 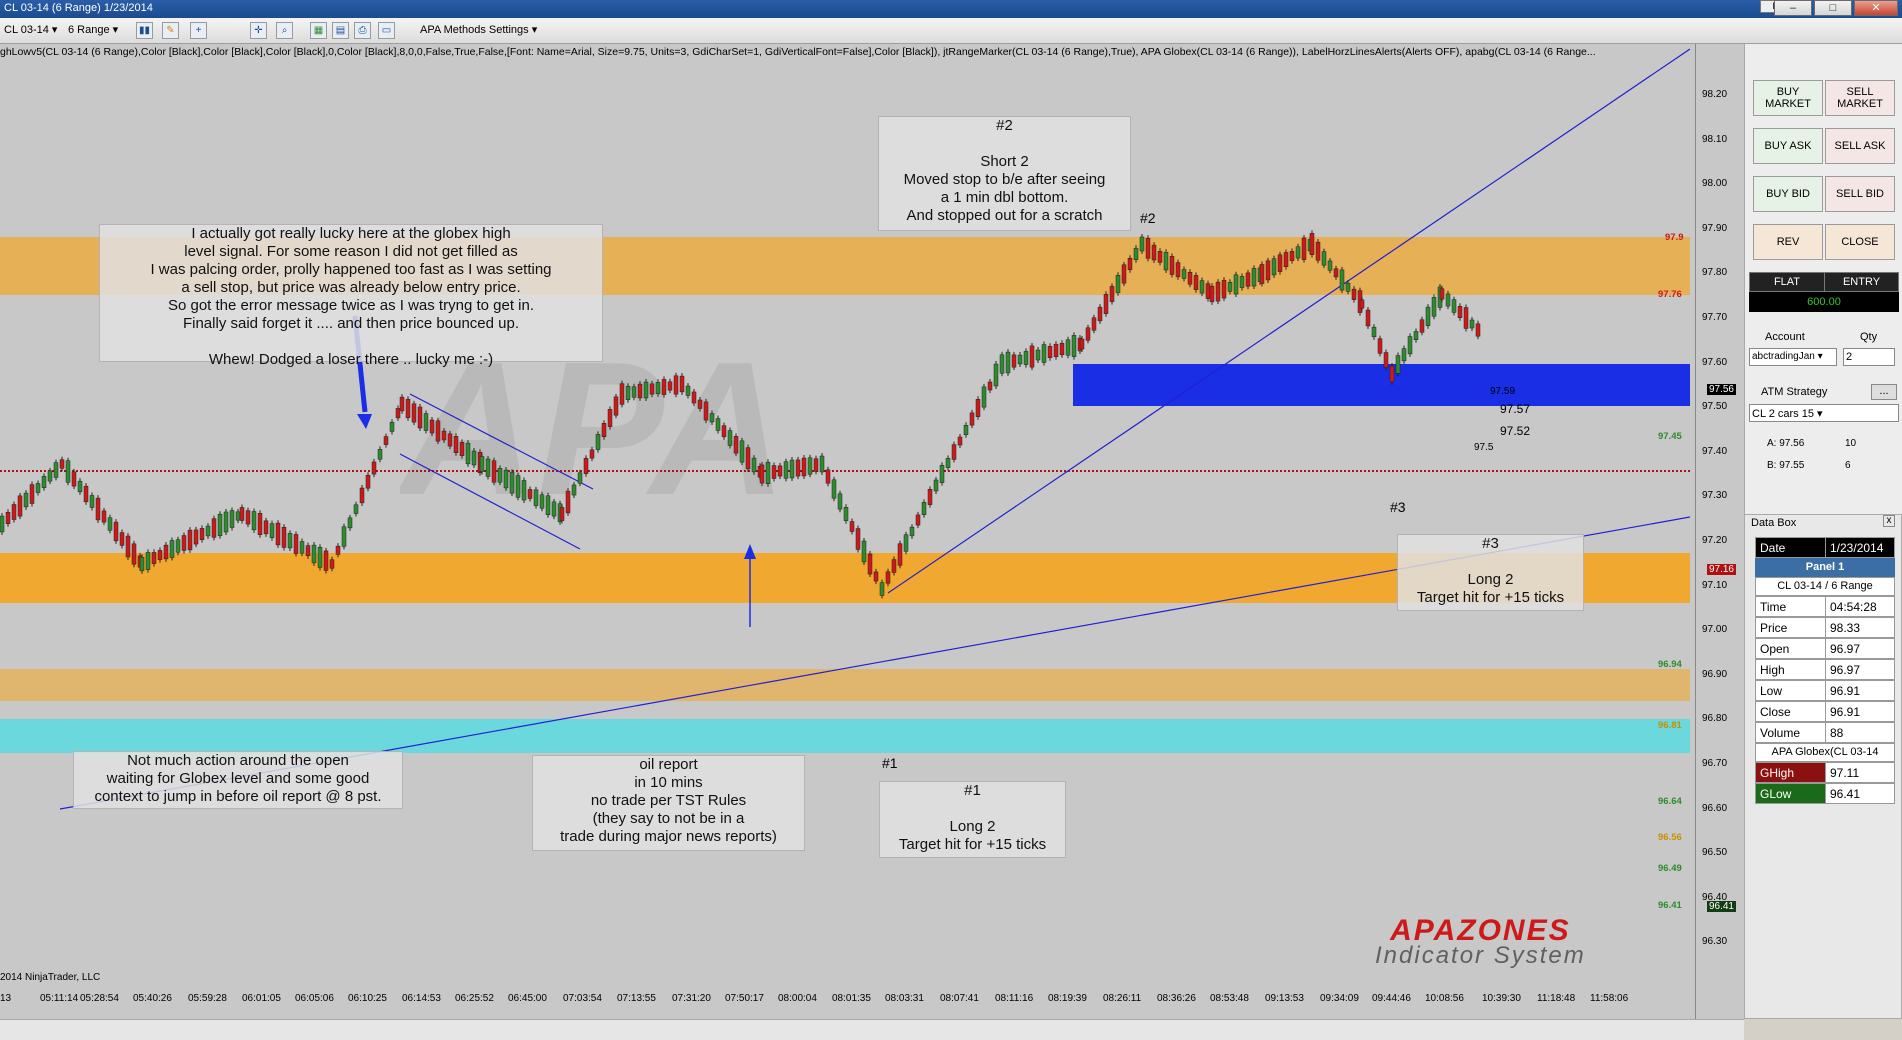 What do you see at coordinates (1122, 998) in the screenshot?
I see `x-tick-label: 08:26:11` at bounding box center [1122, 998].